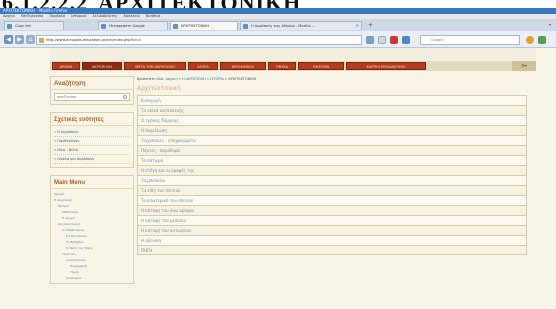 The width and height of the screenshot is (556, 309). What do you see at coordinates (92, 83) in the screenshot?
I see `search-module-title: Αναζήτηση` at bounding box center [92, 83].